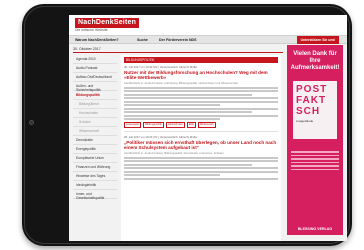 This screenshot has height=250, width=364. Describe the element at coordinates (312, 100) in the screenshot. I see `book-title: POST FAKT SCH` at that location.